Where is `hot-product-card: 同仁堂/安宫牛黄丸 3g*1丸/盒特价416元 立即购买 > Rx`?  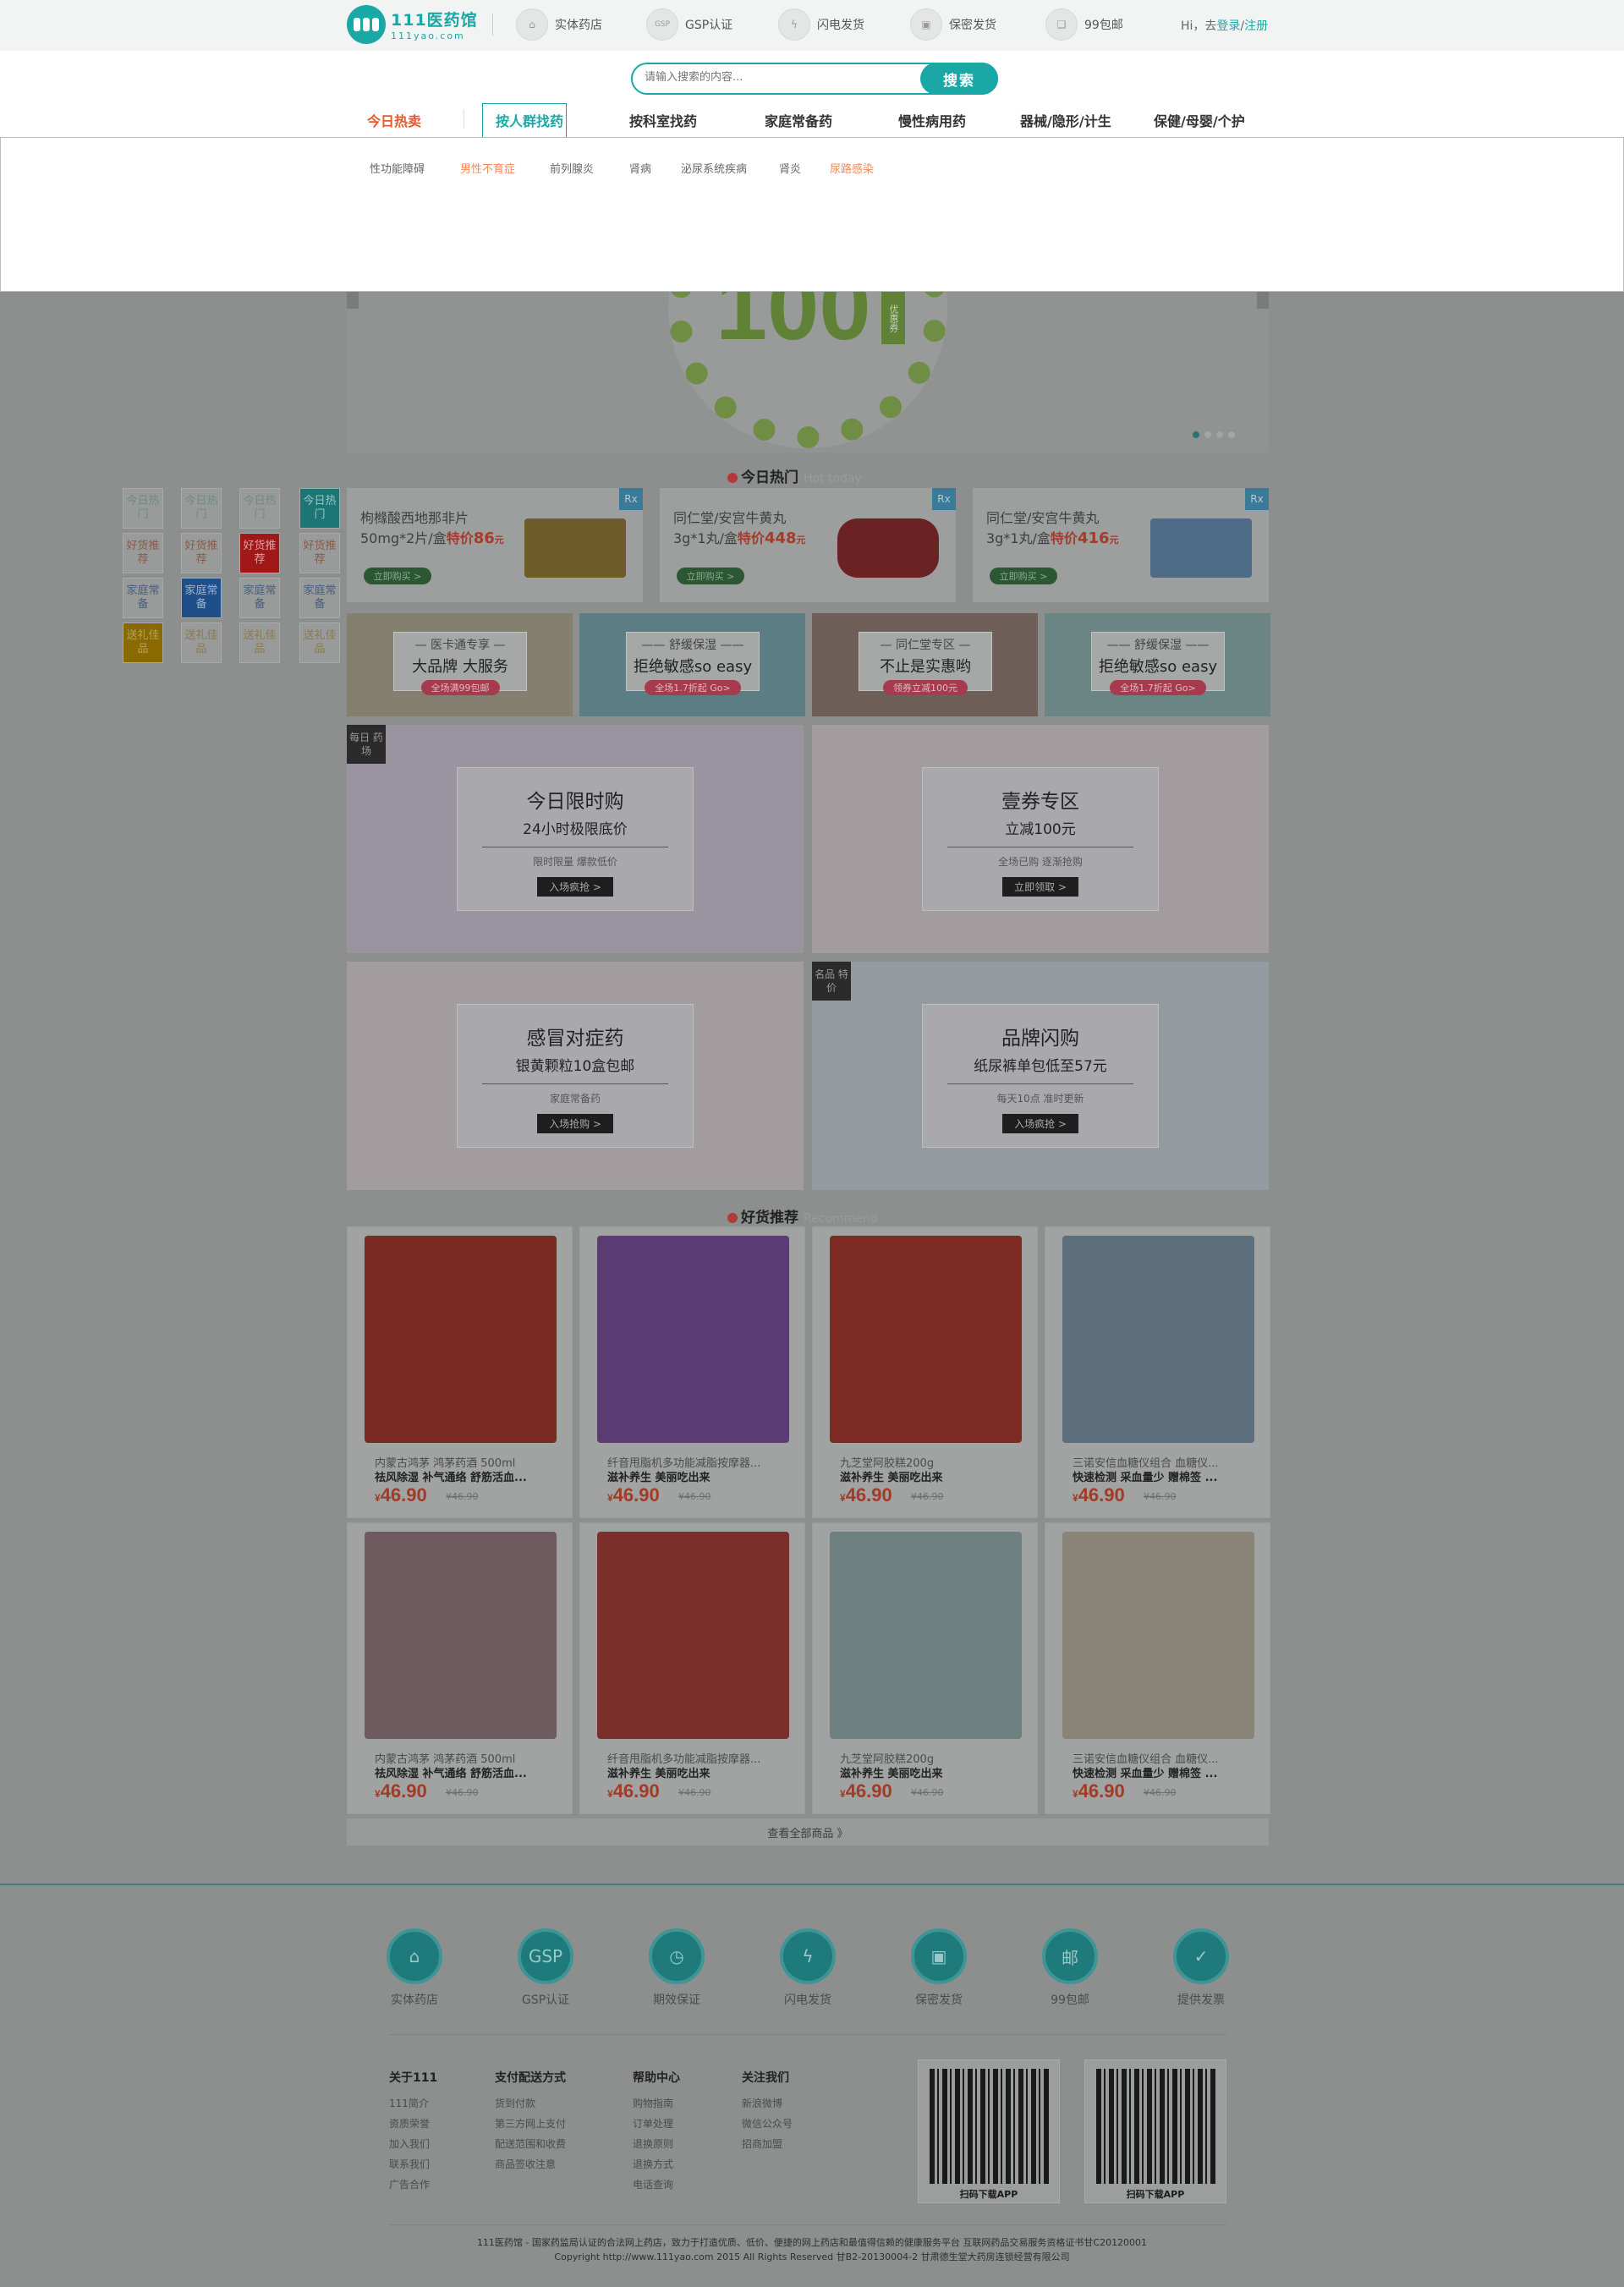 hot-product-card: 同仁堂/安宫牛黄丸 3g*1丸/盒特价416元 立即购买 > Rx is located at coordinates (1121, 545).